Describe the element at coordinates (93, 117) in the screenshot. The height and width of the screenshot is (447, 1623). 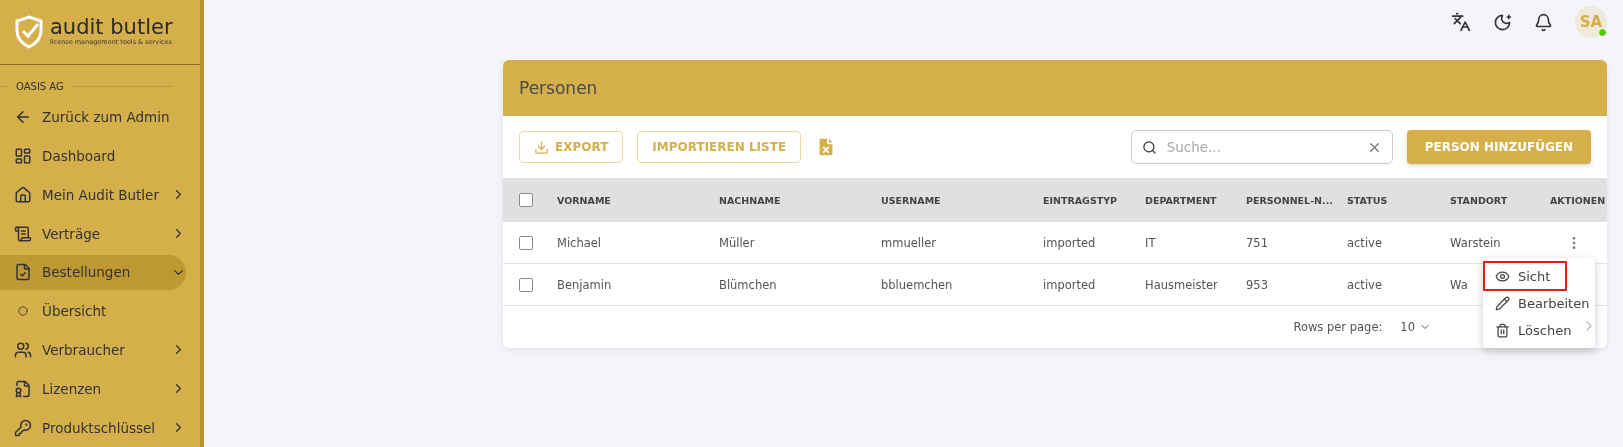
I see `sidebar-item: Zurück zum Admin` at that location.